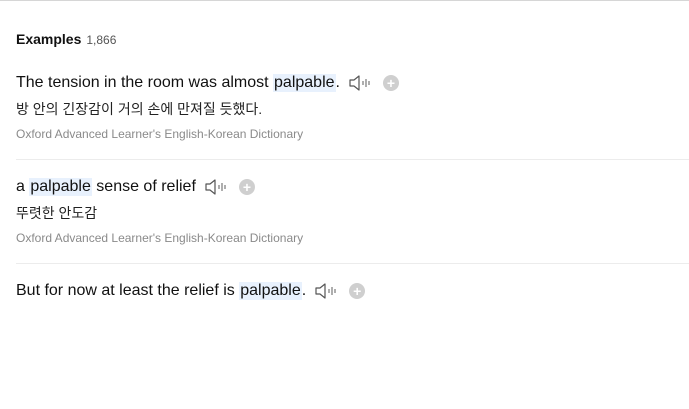 The image size is (689, 409). I want to click on example-sentence: a palpable sense of relief +, so click(352, 187).